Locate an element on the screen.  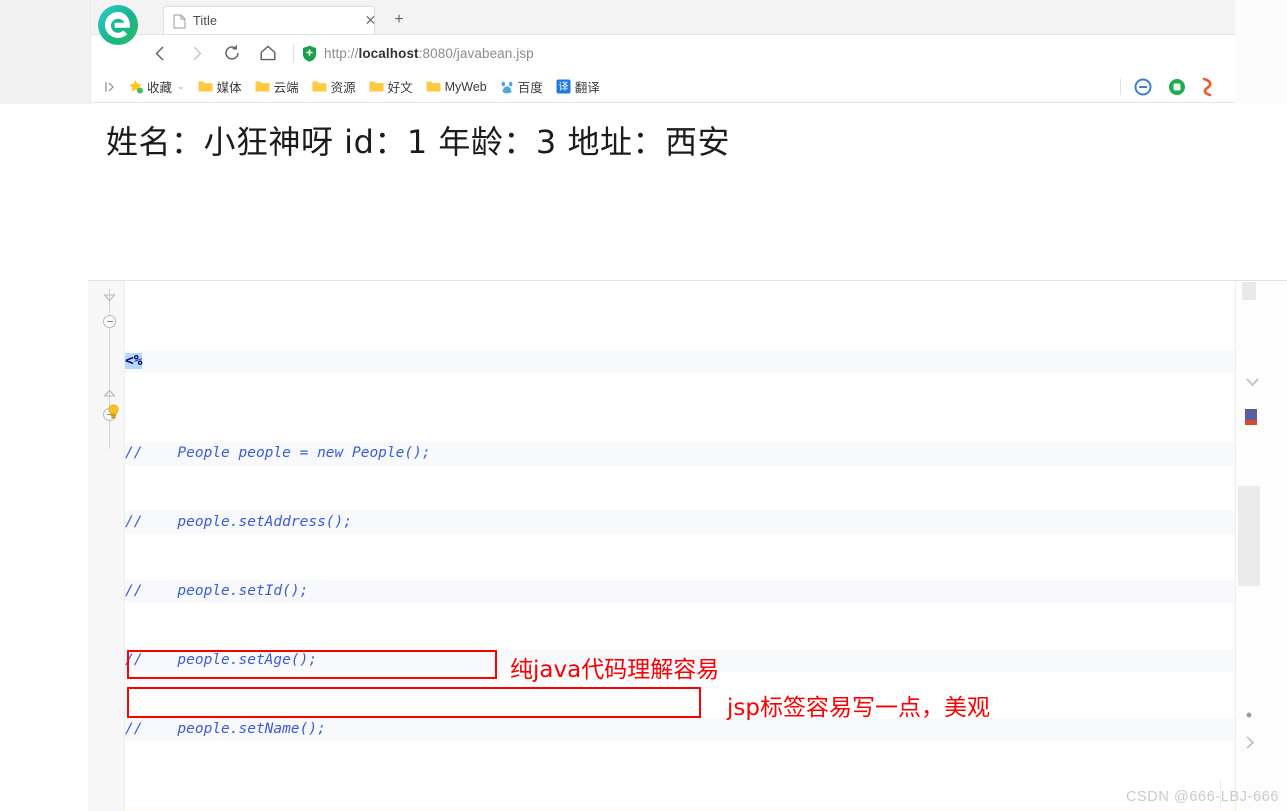
tab-title: Title is located at coordinates (205, 21).